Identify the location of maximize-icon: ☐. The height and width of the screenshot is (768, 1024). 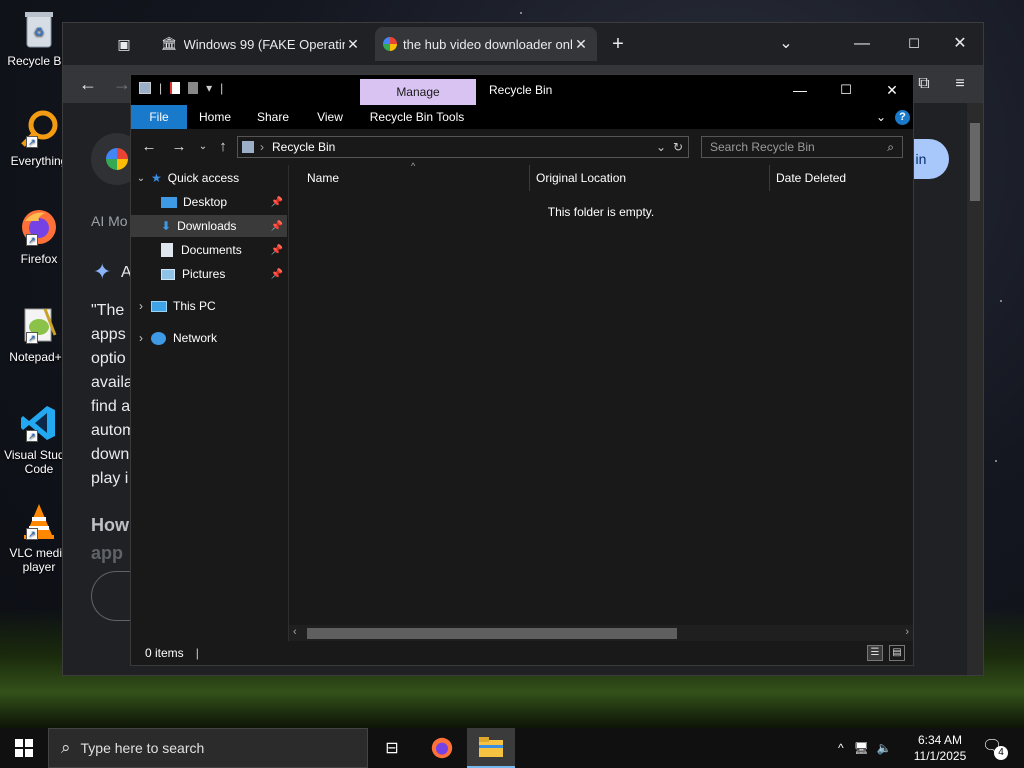
(846, 90).